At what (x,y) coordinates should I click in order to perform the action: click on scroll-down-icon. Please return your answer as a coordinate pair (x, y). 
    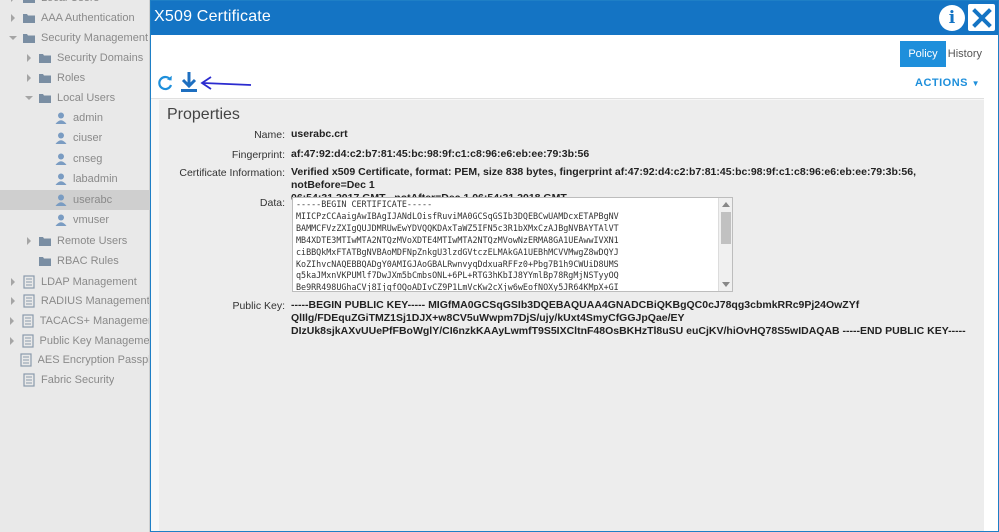
    Looking at the image, I should click on (726, 284).